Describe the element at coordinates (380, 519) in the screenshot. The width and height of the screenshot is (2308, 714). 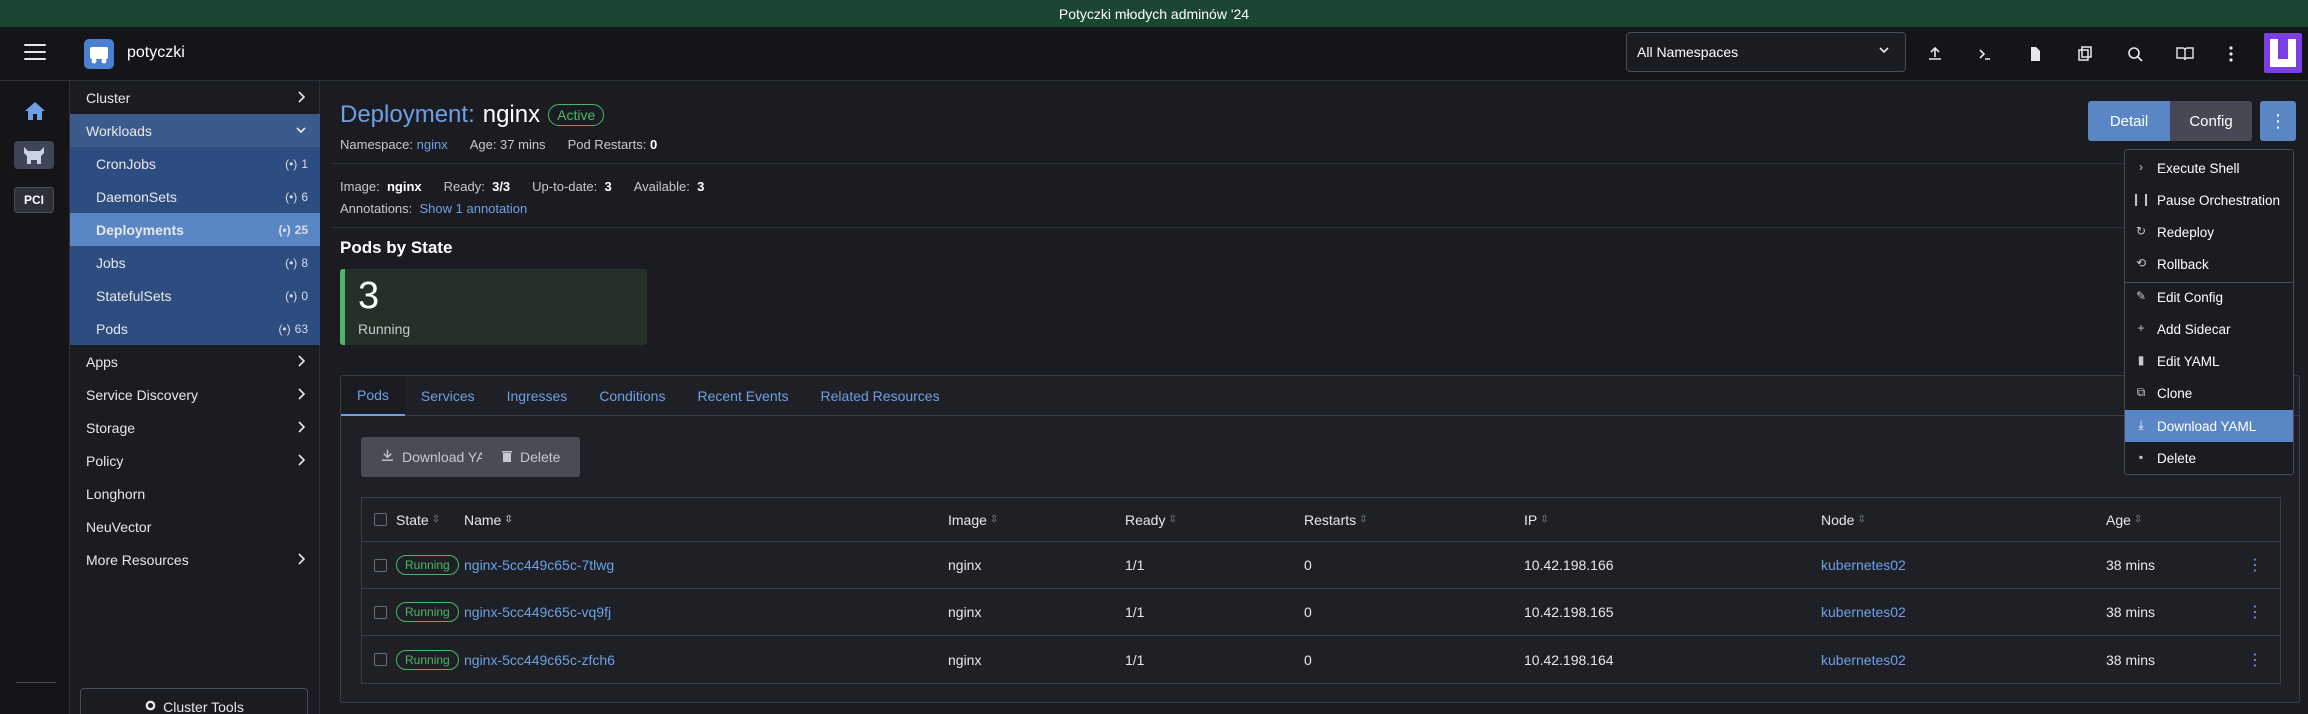
I see `select-all-checkbox` at that location.